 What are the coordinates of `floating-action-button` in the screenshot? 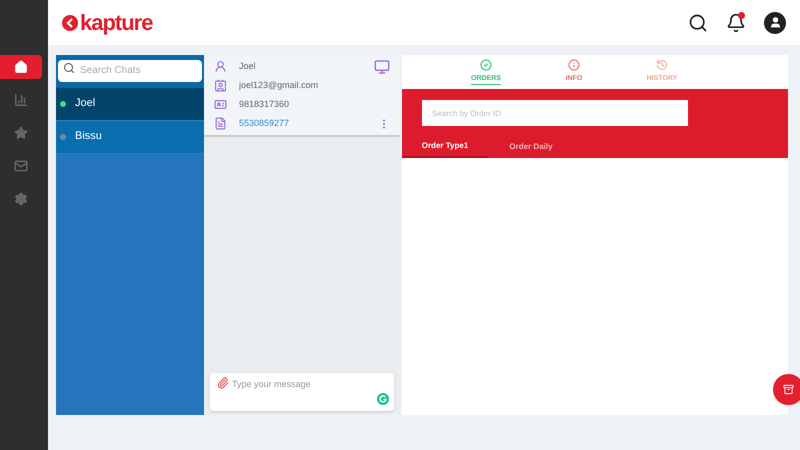 It's located at (786, 389).